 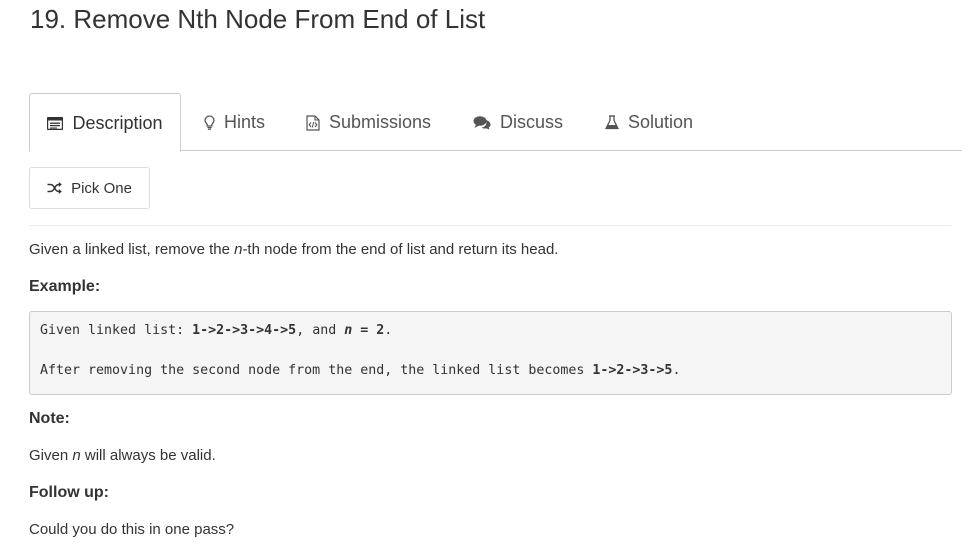 I want to click on tab-hints: Hints, so click(x=234, y=122).